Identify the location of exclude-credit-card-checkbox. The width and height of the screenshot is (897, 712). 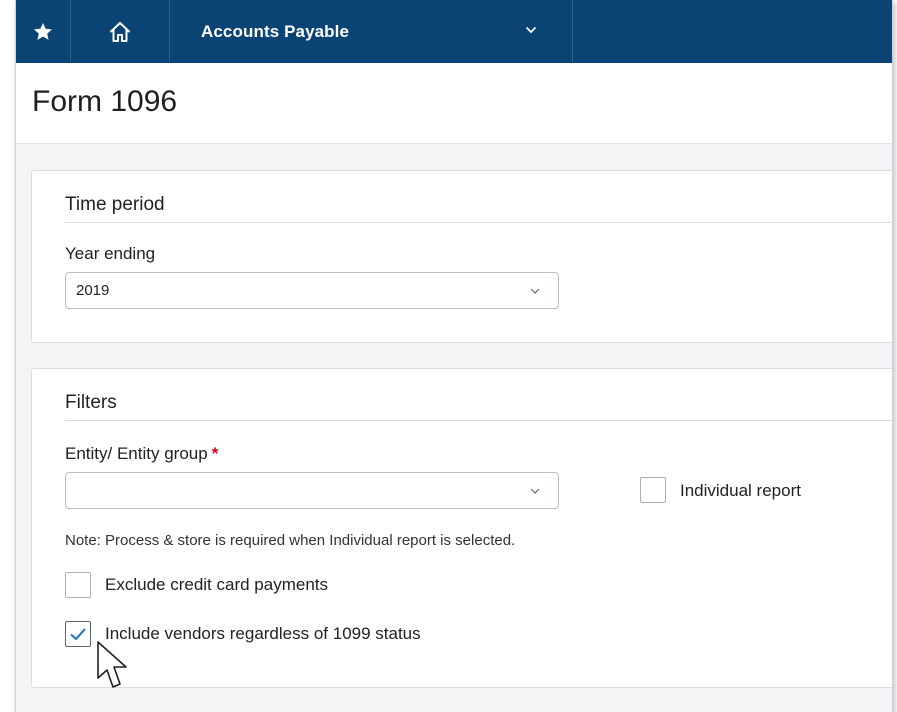
(78, 585).